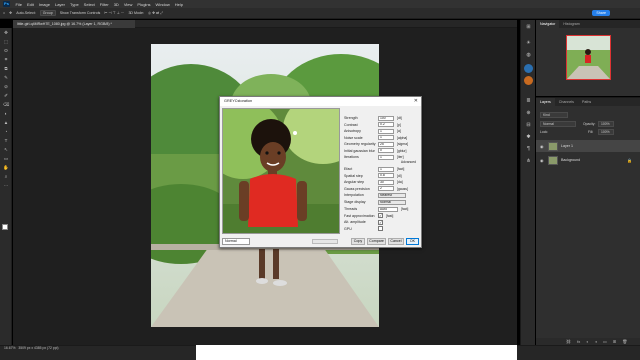 The width and height of the screenshot is (640, 360). What do you see at coordinates (386, 137) in the screenshot?
I see `noise-scale-input: 1` at bounding box center [386, 137].